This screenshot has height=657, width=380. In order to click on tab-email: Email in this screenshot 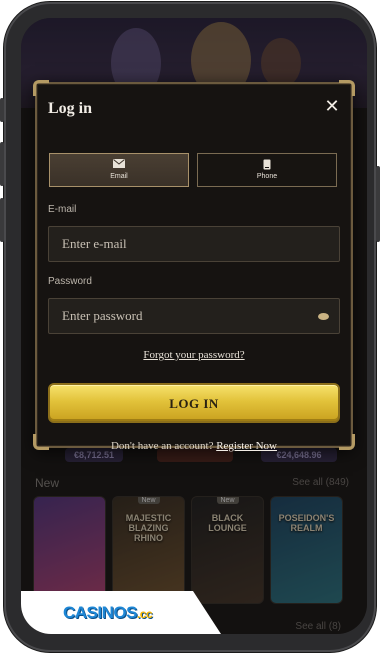, I will do `click(119, 170)`.